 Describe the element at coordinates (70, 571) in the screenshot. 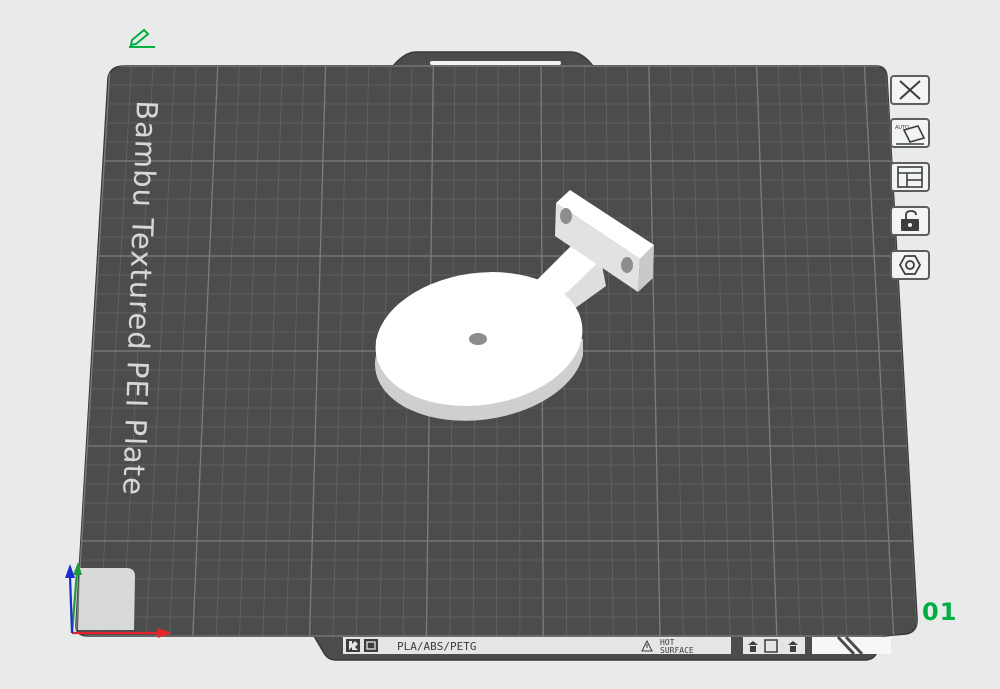

I see `z-axis-arrow` at that location.